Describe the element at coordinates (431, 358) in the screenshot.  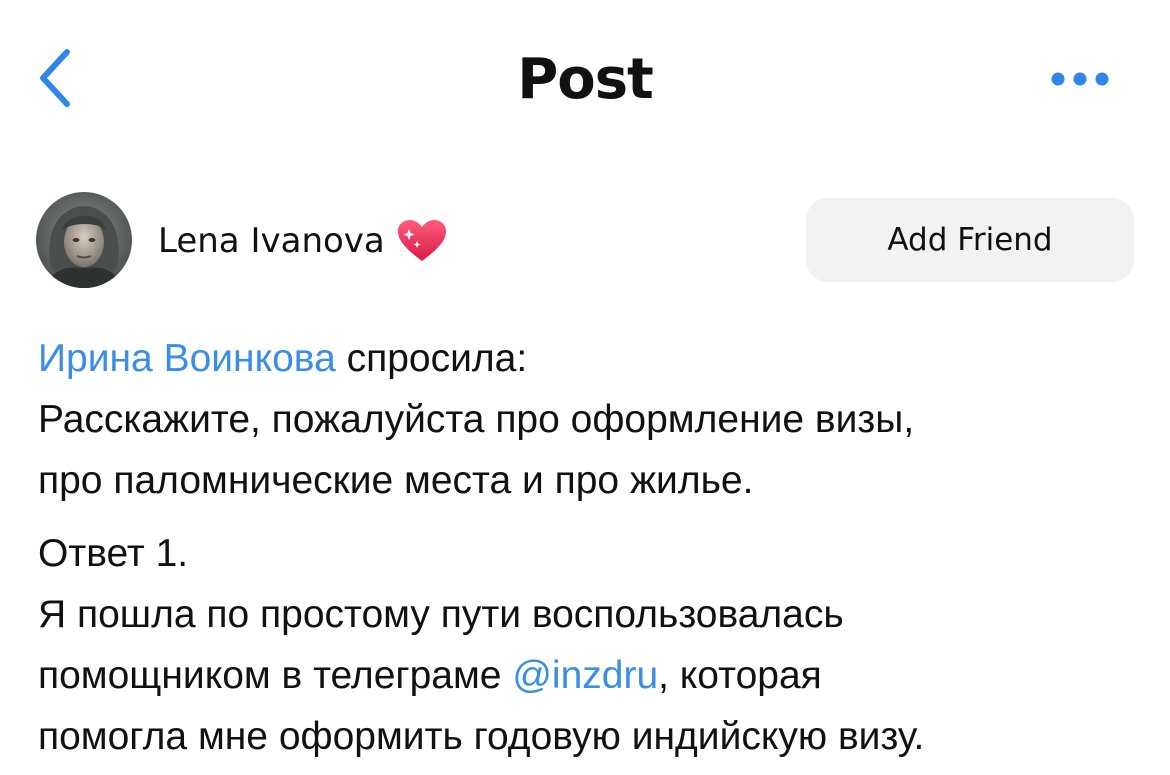
I see `asked-suffix: спросила:` at that location.